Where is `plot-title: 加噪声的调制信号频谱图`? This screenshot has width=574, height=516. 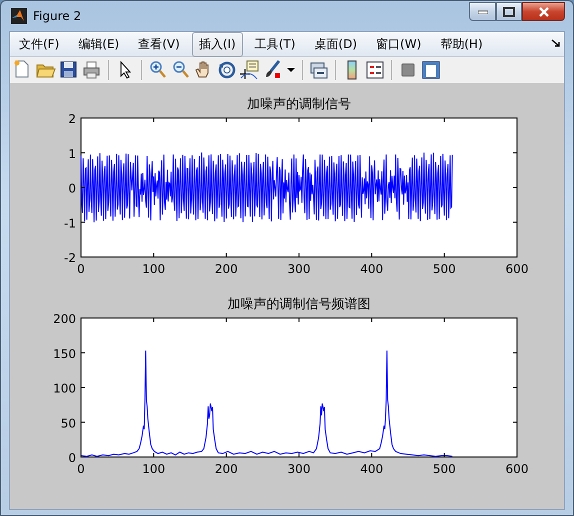 plot-title: 加噪声的调制信号频谱图 is located at coordinates (299, 304).